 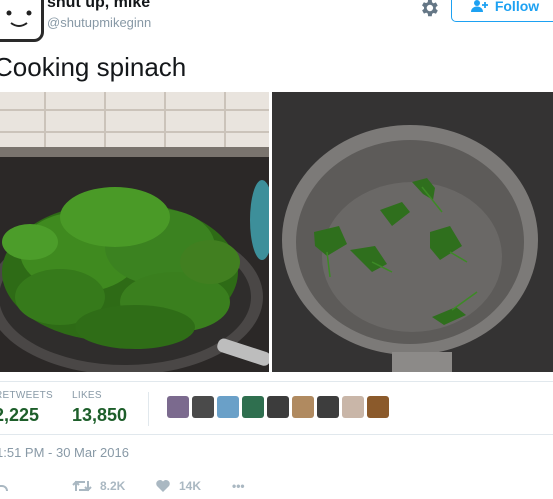 I want to click on heart-icon, so click(x=163, y=486).